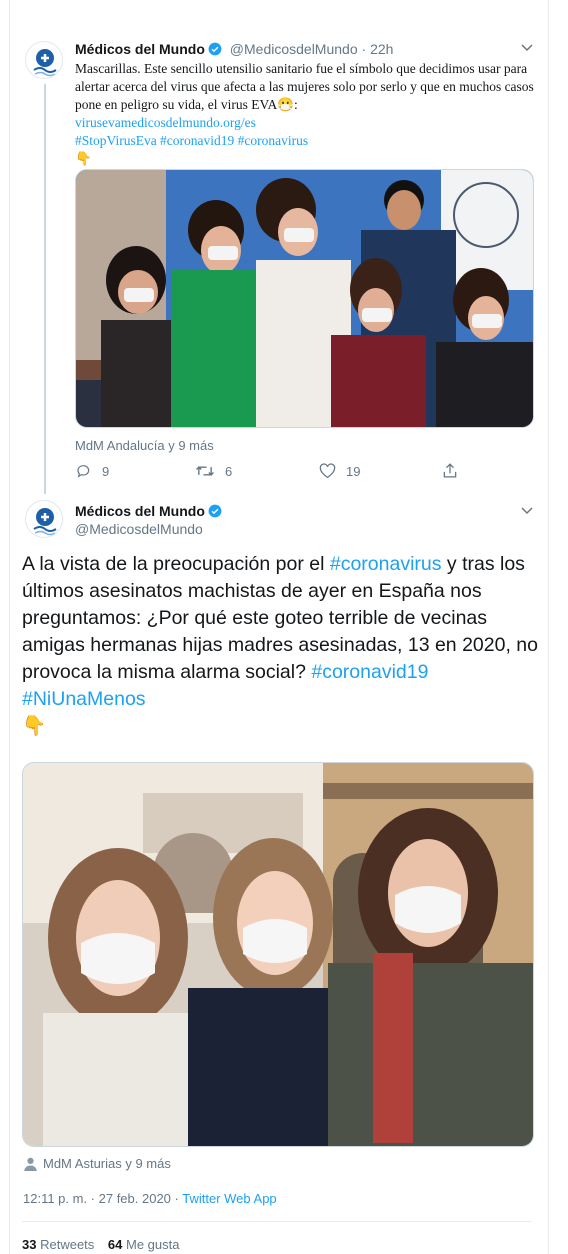 This screenshot has width=568, height=1254. What do you see at coordinates (229, 471) in the screenshot?
I see `retweet-count: 6` at bounding box center [229, 471].